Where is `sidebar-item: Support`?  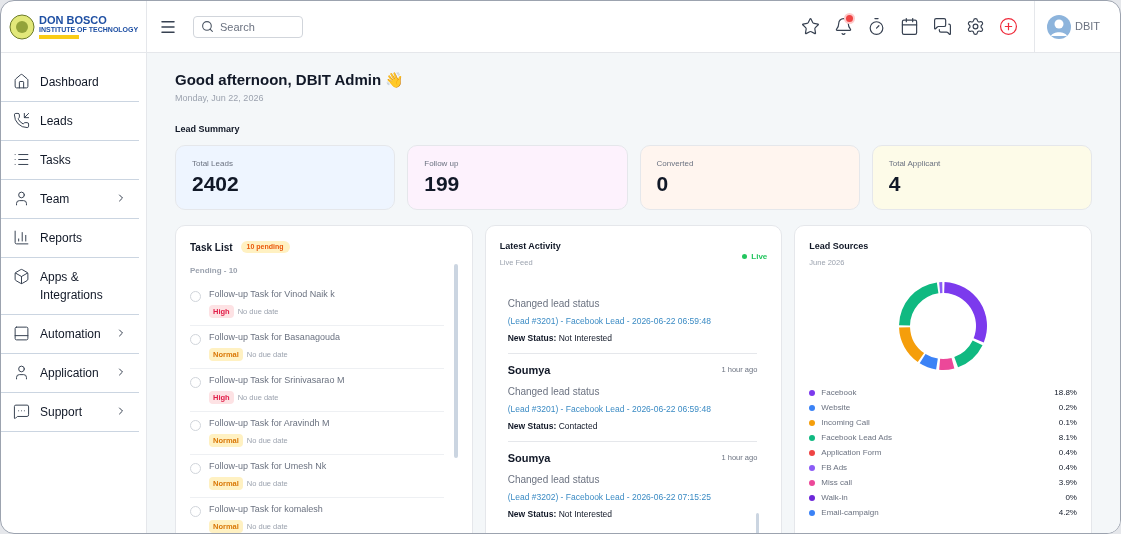 sidebar-item: Support is located at coordinates (70, 412).